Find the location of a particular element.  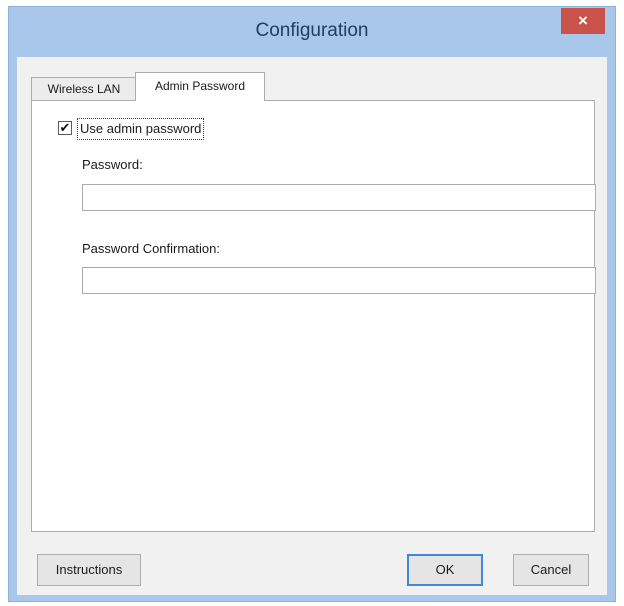

use-admin-password-checkbox: ✔ is located at coordinates (65, 128).